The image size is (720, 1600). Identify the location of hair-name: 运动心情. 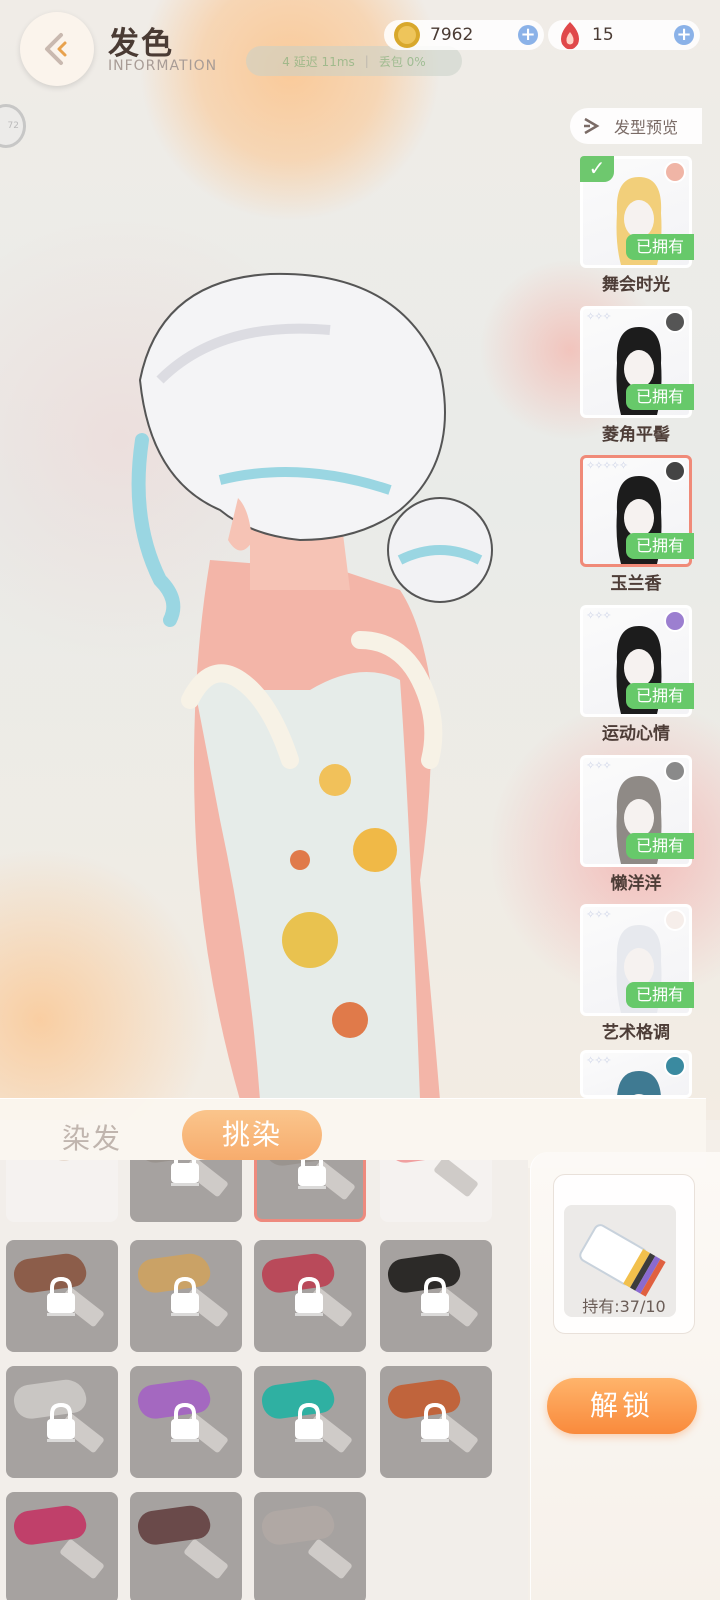
(636, 734).